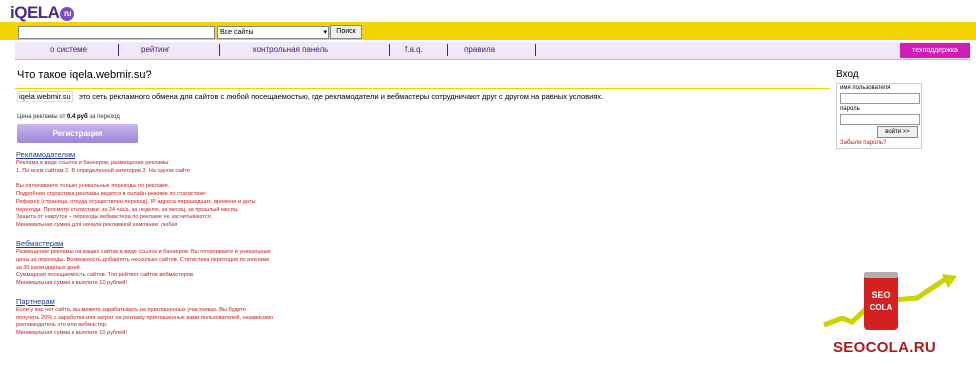 This screenshot has height=365, width=976. Describe the element at coordinates (77, 117) in the screenshot. I see `price-value: 0.4 руб` at that location.